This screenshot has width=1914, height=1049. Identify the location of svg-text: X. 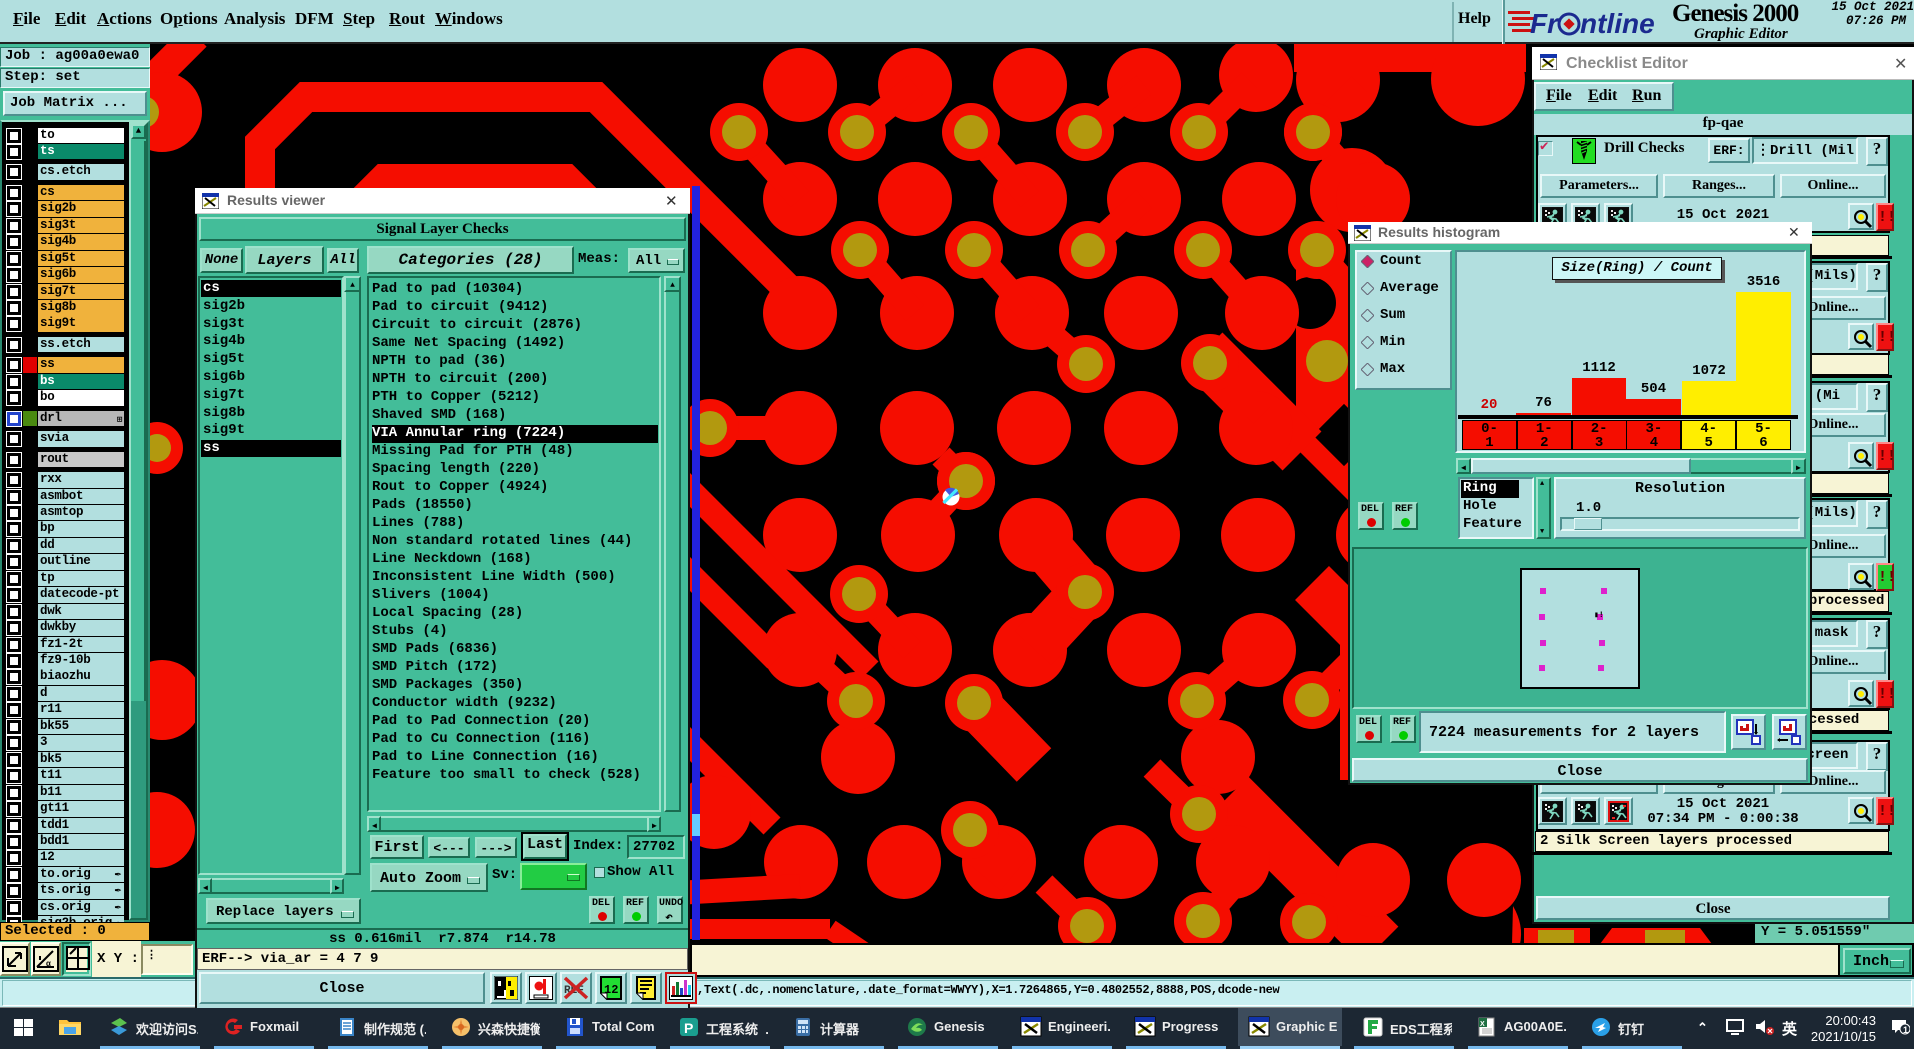
(1482, 1024).